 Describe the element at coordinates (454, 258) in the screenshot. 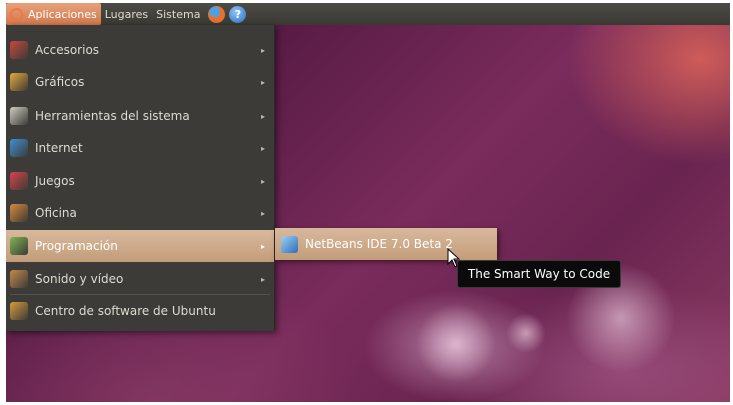

I see `mouse-pointer-icon` at that location.